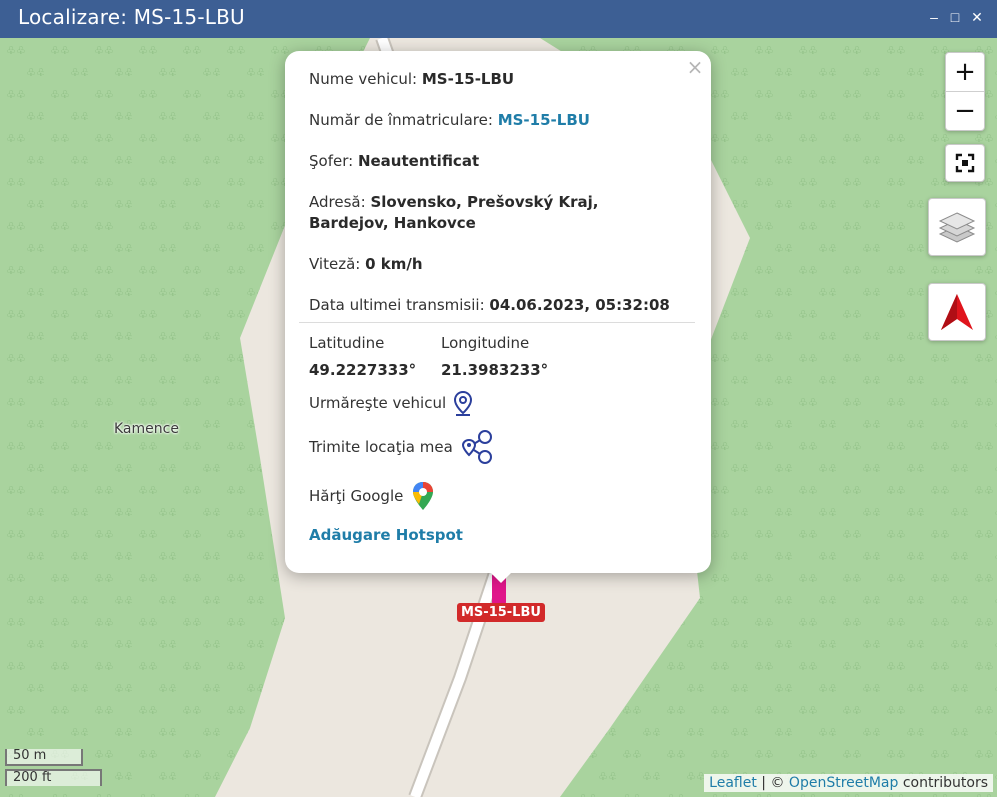 This screenshot has width=997, height=797. I want to click on place-label: Kamence, so click(146, 429).